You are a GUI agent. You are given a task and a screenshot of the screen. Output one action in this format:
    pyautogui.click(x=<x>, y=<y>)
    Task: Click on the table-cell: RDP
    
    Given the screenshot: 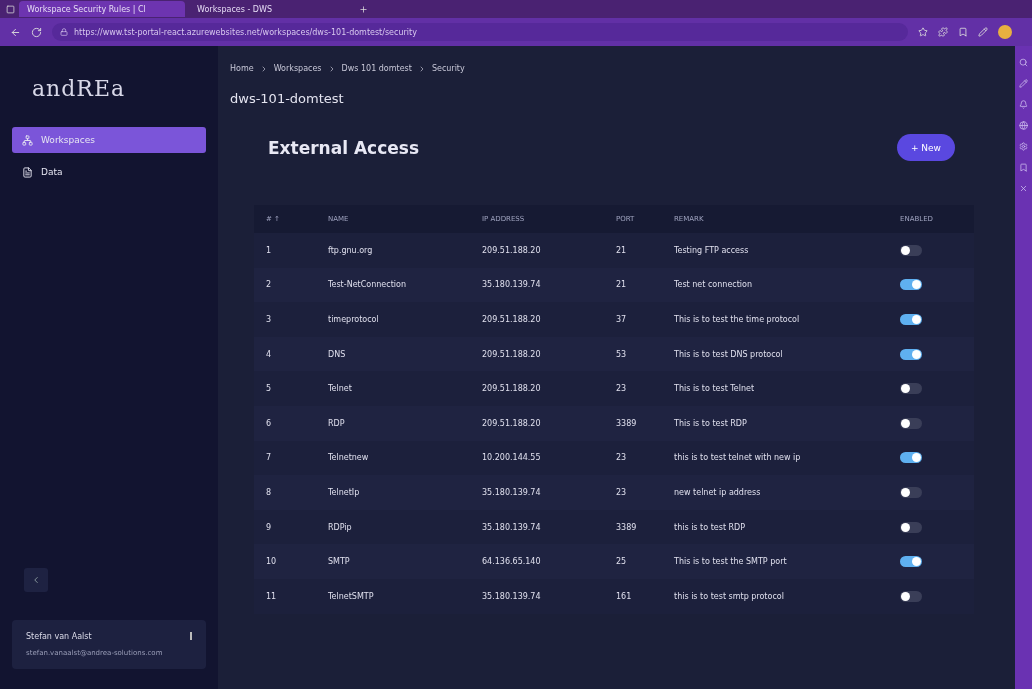 What is the action you would take?
    pyautogui.click(x=393, y=423)
    